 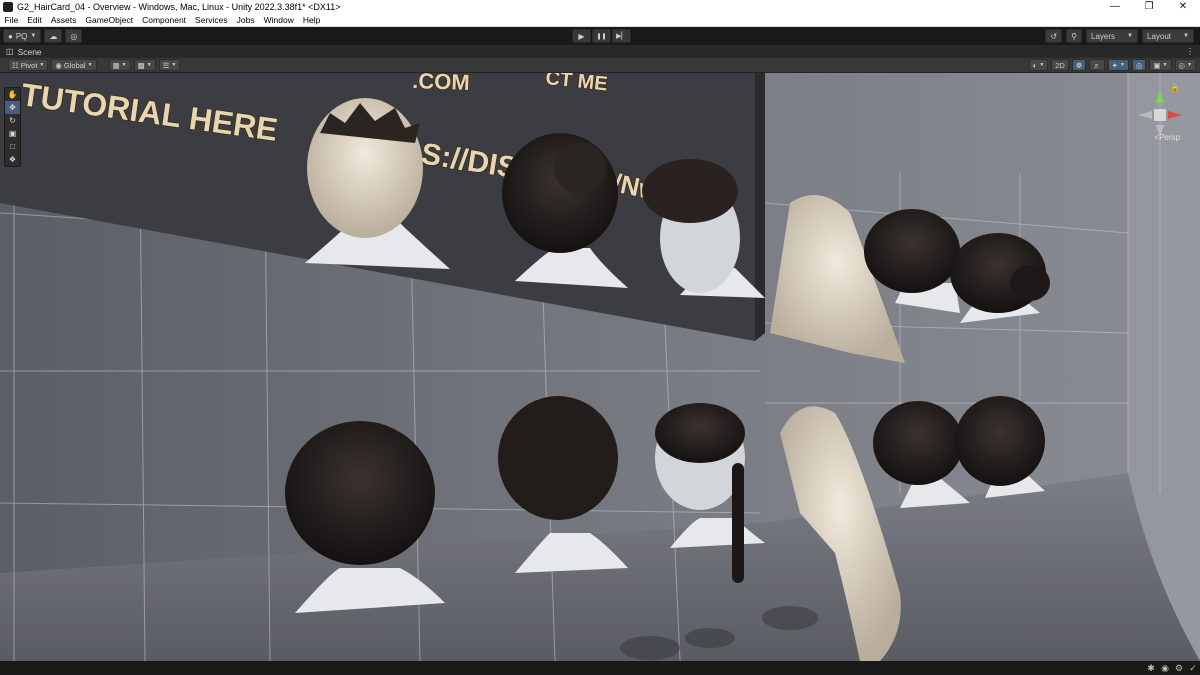 I want to click on grid-snap-button: ▦ ▼, so click(x=119, y=65).